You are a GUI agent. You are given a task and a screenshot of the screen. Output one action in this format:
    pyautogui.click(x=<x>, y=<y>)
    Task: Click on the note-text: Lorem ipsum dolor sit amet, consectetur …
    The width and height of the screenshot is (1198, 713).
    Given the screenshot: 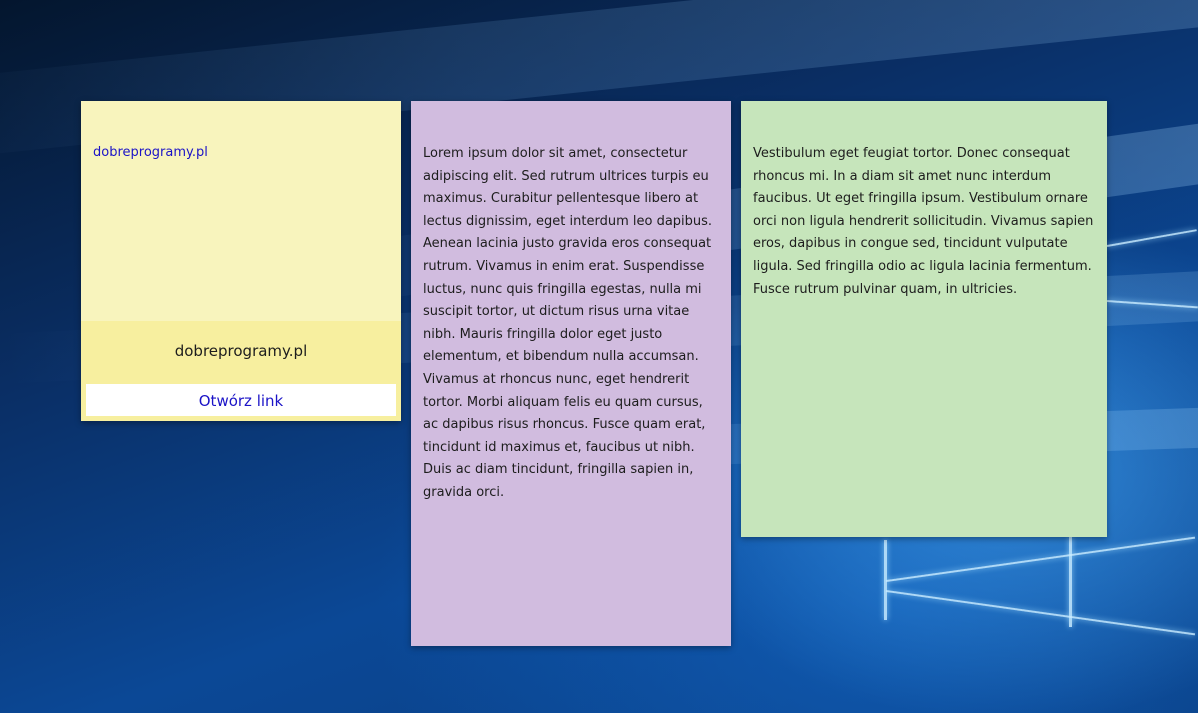 What is the action you would take?
    pyautogui.click(x=571, y=324)
    